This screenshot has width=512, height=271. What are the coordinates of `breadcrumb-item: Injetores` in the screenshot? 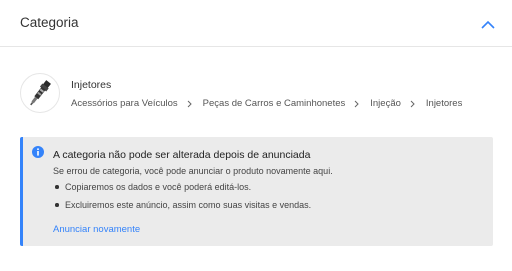 It's located at (444, 103).